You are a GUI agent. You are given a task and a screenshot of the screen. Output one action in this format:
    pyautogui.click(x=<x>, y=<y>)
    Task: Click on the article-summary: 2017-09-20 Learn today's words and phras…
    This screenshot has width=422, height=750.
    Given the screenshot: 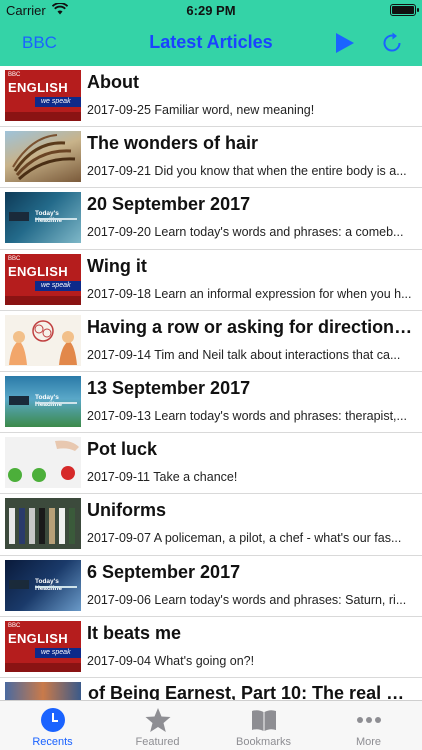 What is the action you would take?
    pyautogui.click(x=245, y=232)
    